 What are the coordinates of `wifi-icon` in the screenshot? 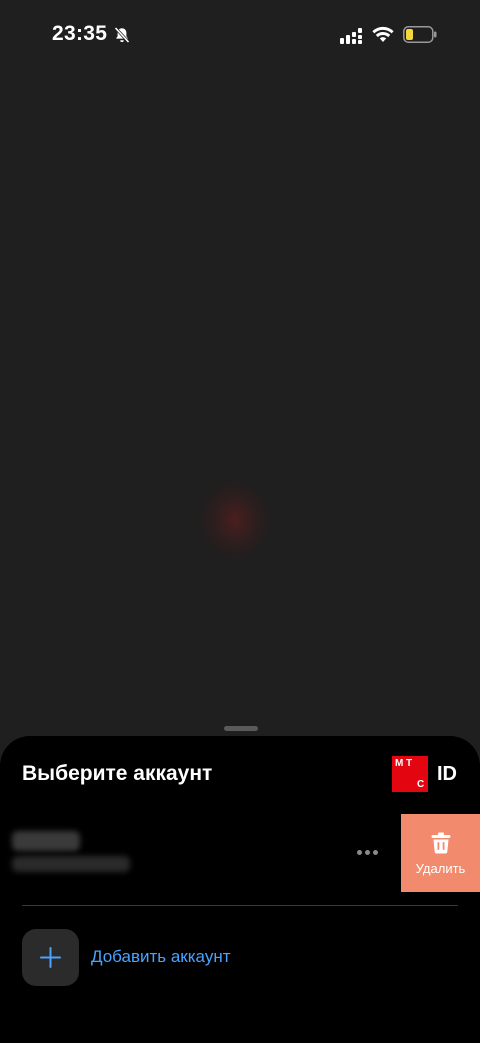 It's located at (383, 34).